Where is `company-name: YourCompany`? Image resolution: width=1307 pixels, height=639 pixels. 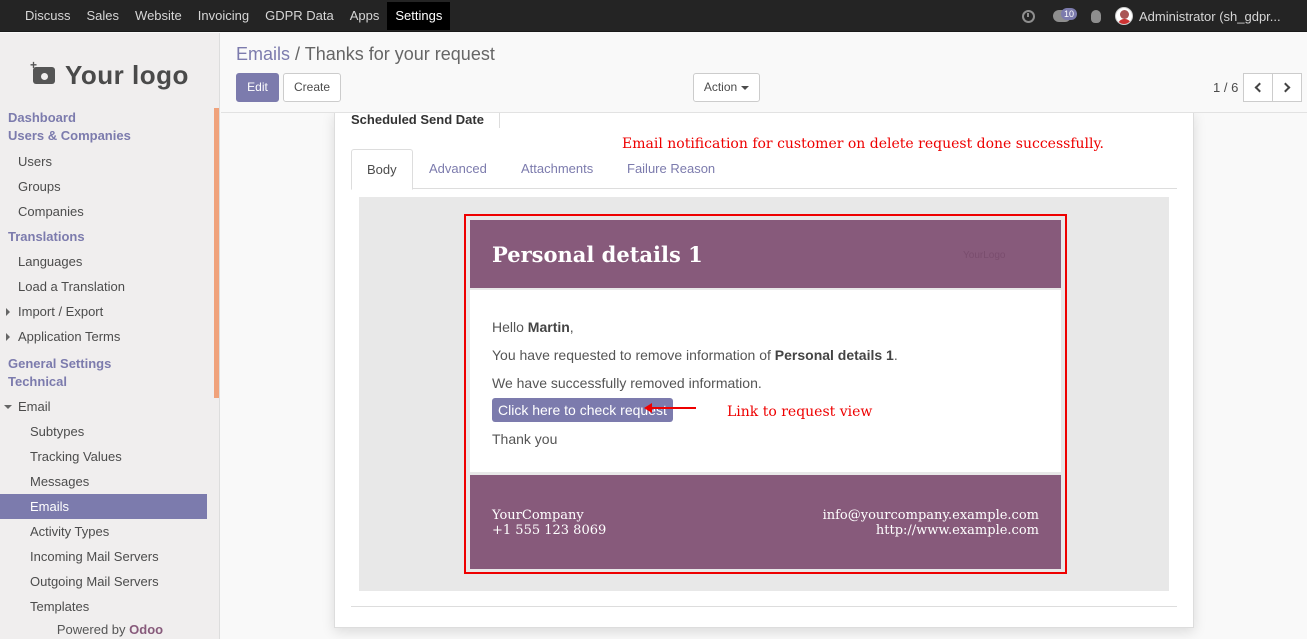
company-name: YourCompany is located at coordinates (538, 515).